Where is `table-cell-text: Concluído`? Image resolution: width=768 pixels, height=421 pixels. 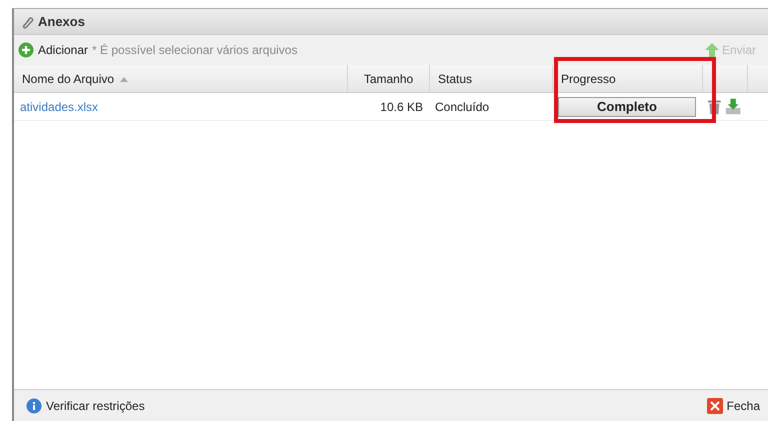
table-cell-text: Concluído is located at coordinates (462, 107).